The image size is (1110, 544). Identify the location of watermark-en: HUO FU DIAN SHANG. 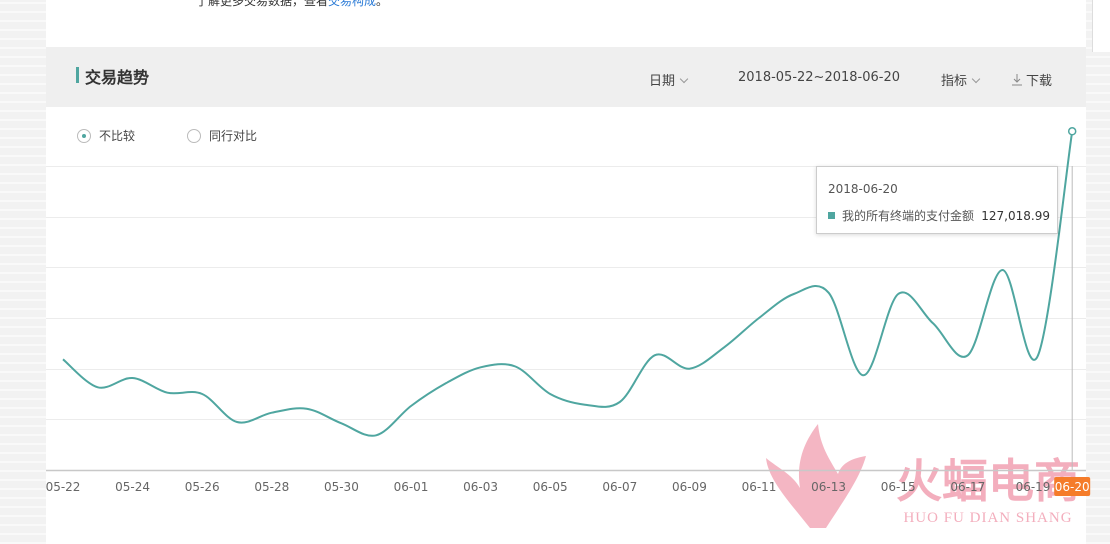
(987, 518).